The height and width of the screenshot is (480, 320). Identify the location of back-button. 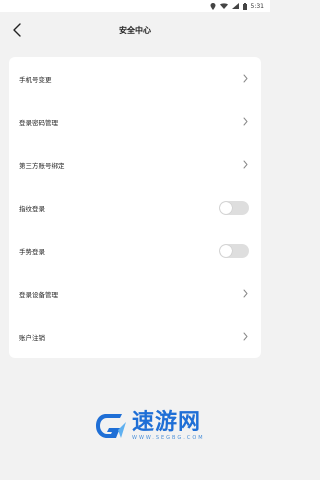
(17, 30).